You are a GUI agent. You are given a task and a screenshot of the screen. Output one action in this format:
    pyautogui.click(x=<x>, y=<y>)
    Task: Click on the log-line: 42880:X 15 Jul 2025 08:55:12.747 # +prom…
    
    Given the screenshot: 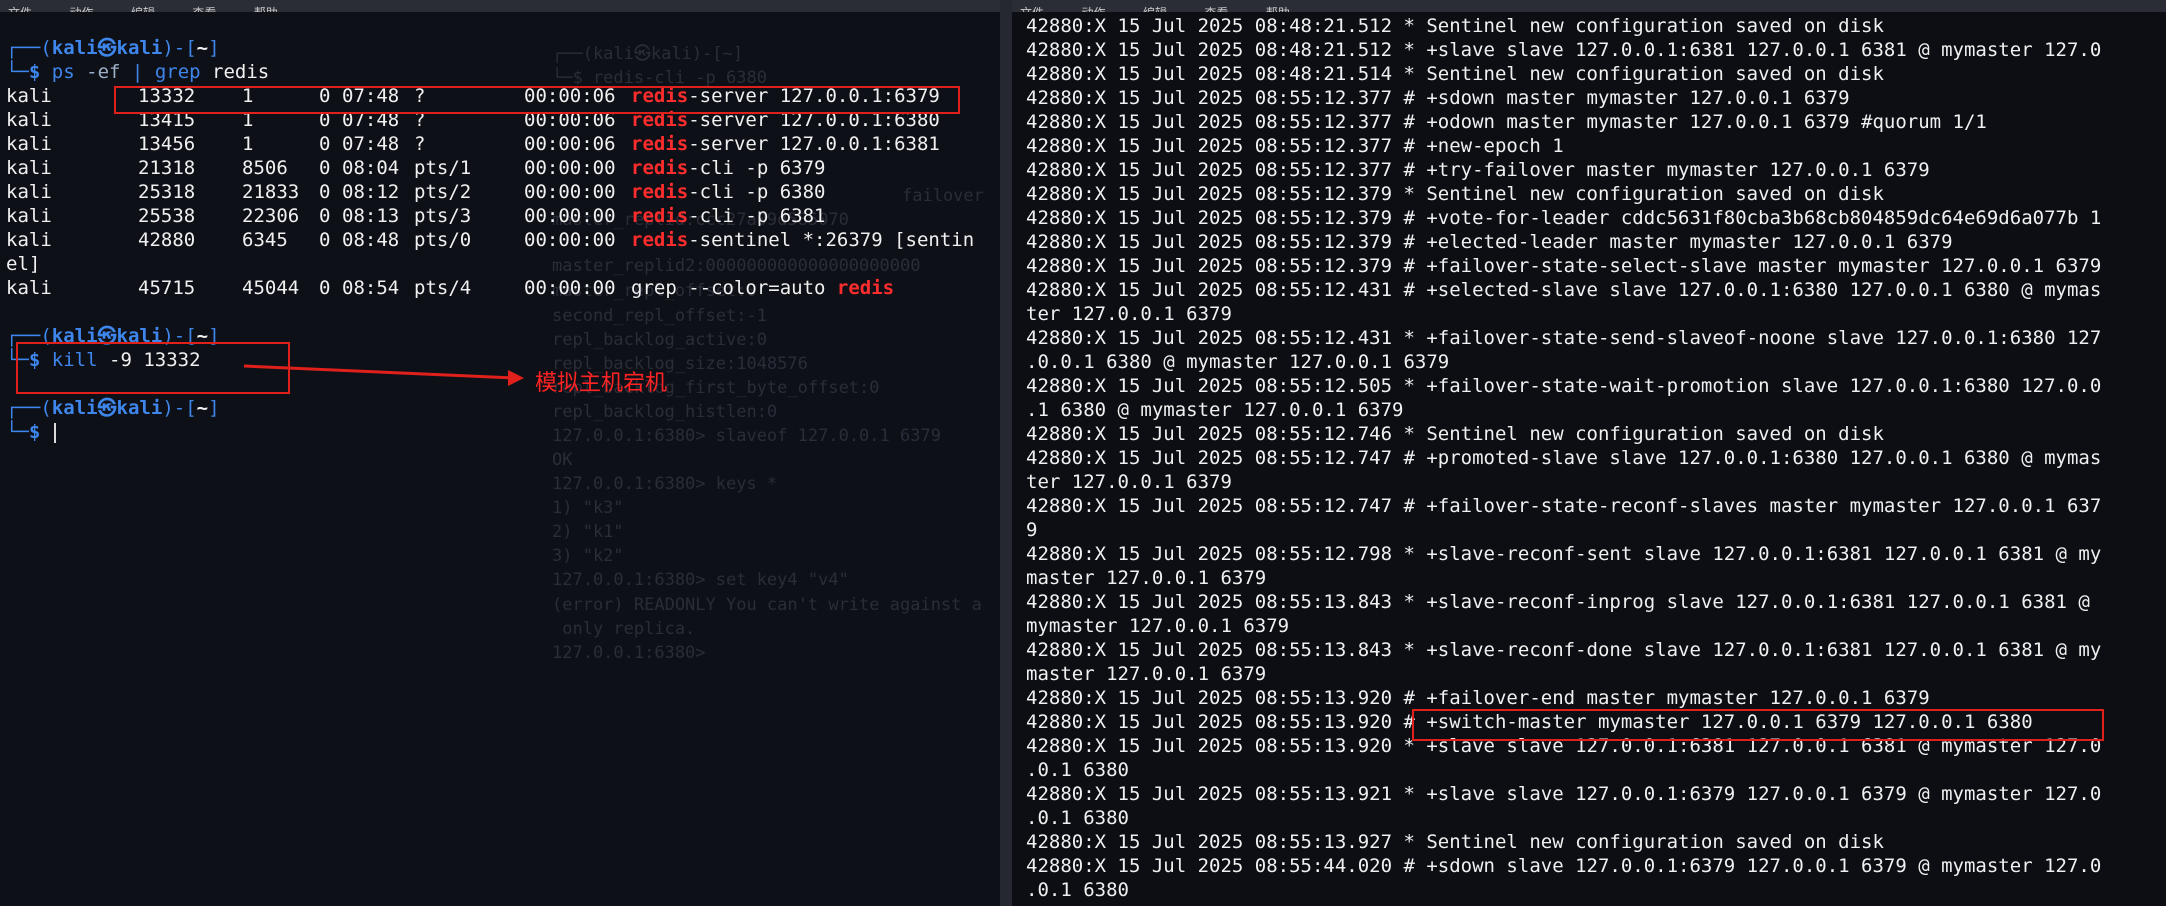 What is the action you would take?
    pyautogui.click(x=1564, y=458)
    